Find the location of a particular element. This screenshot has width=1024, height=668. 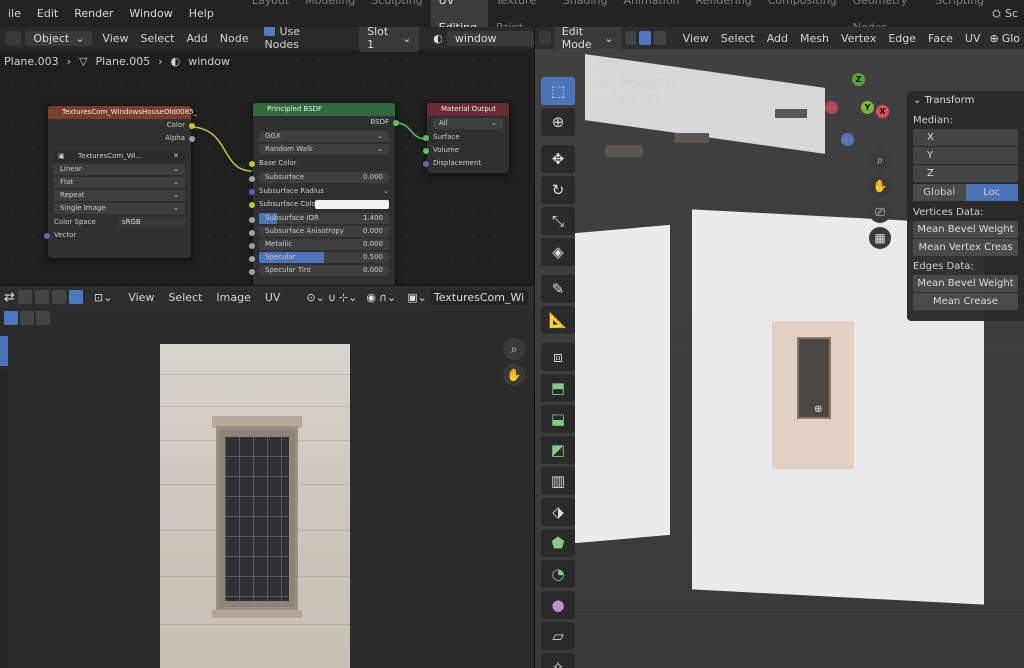

smooth-tool-icon: ● is located at coordinates (558, 605).